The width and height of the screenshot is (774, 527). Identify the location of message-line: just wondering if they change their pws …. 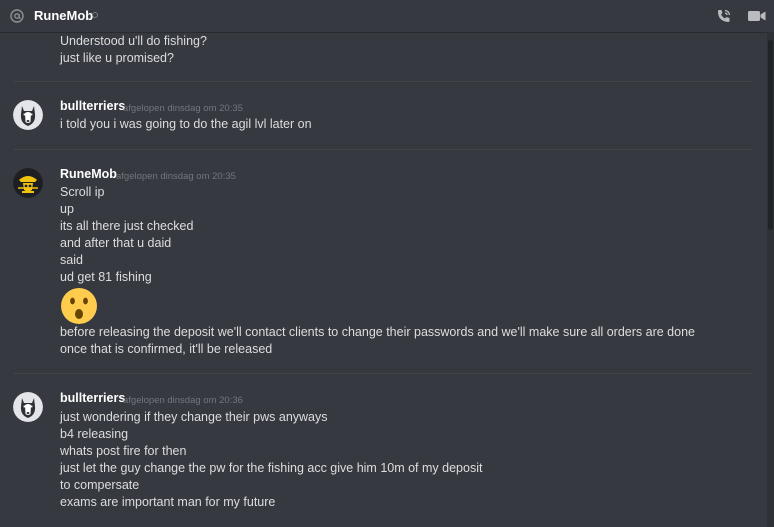
(194, 417).